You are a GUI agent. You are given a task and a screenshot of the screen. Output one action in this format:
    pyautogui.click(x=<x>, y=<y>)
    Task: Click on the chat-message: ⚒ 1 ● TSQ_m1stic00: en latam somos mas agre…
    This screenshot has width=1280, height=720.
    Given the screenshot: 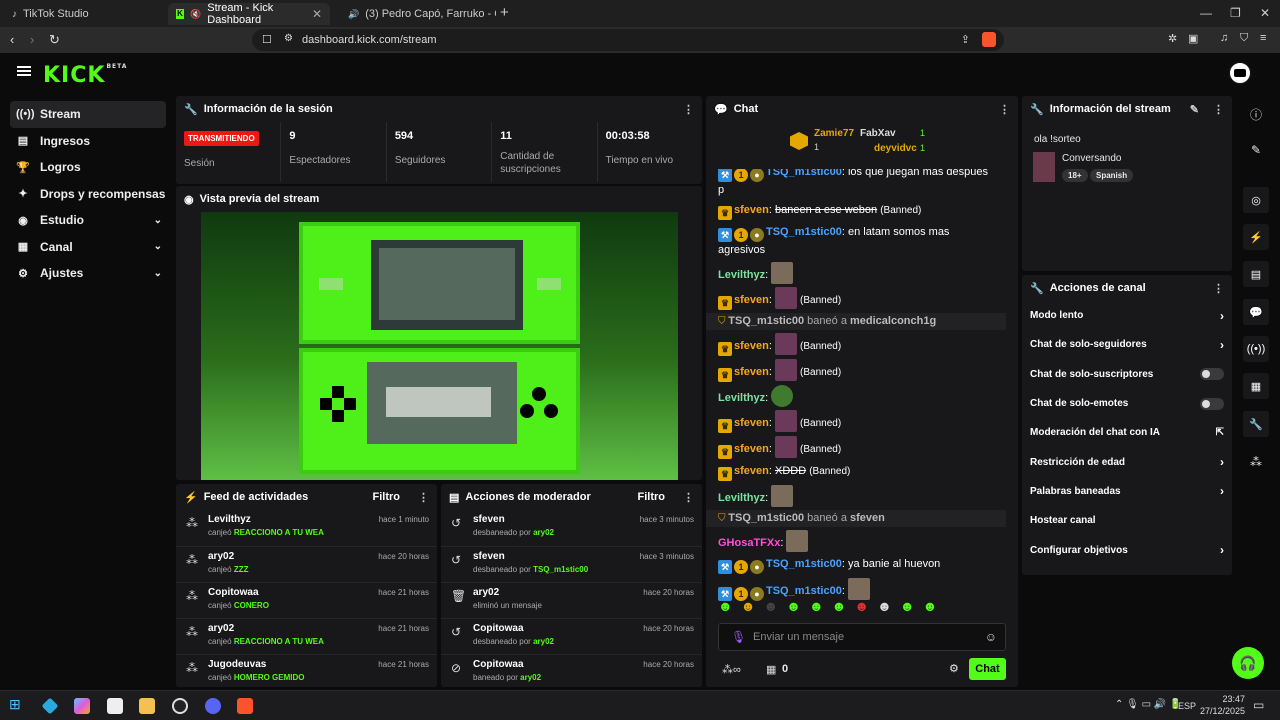 What is the action you would take?
    pyautogui.click(x=856, y=241)
    